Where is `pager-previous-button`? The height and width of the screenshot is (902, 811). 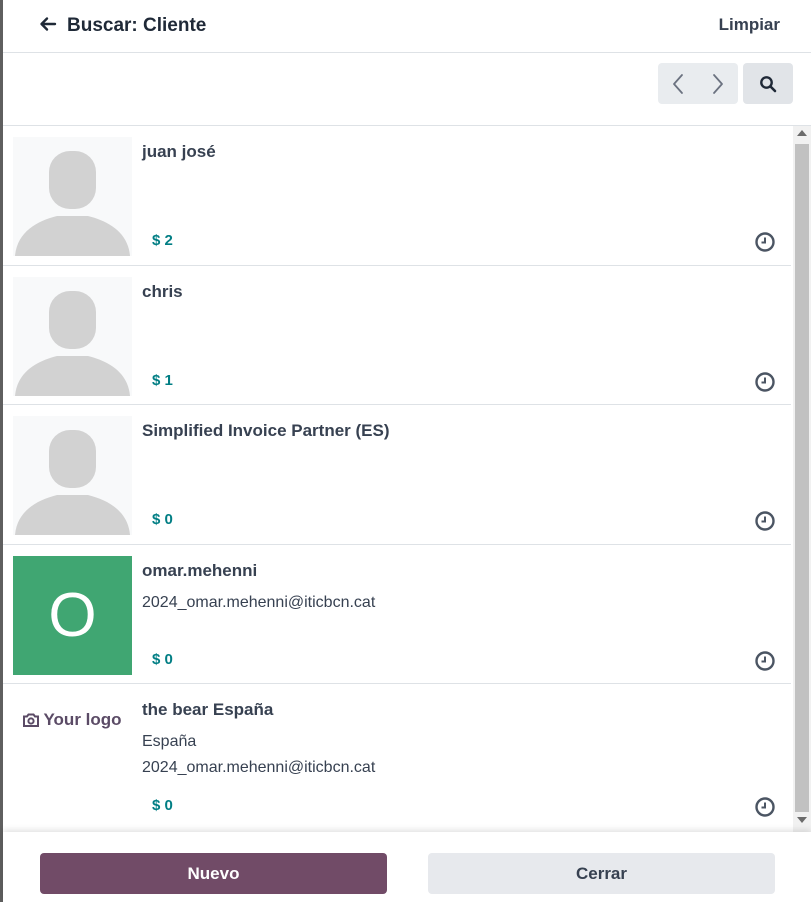
pager-previous-button is located at coordinates (678, 83).